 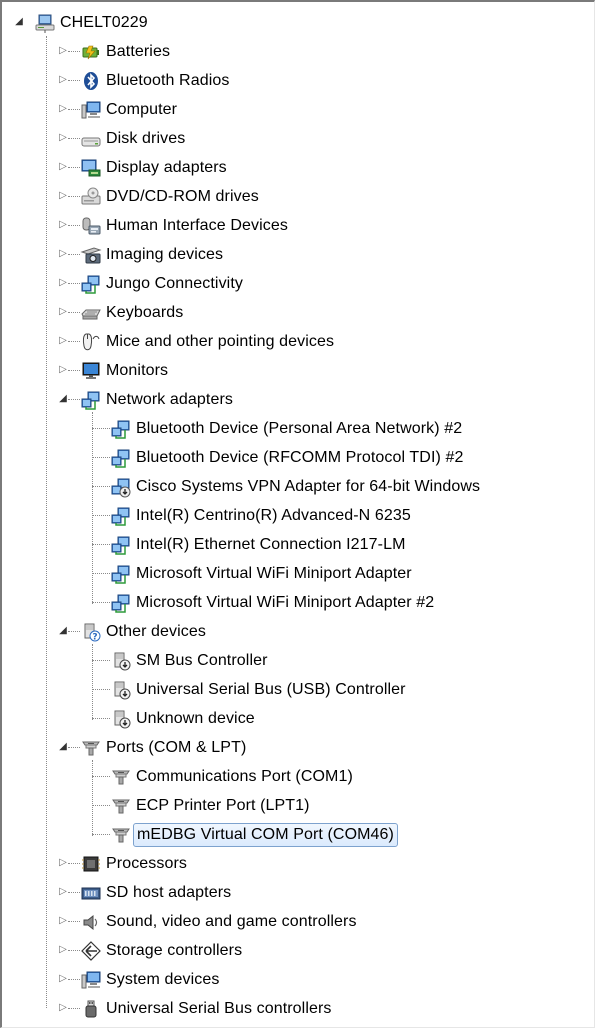 I want to click on category-label: Storage controllers, so click(x=174, y=950).